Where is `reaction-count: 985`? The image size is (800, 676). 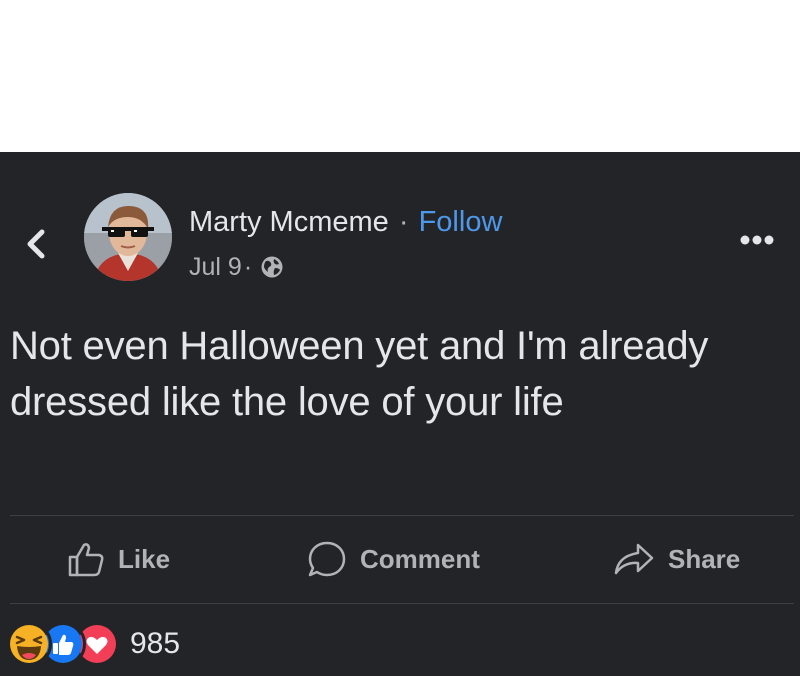
reaction-count: 985 is located at coordinates (155, 643).